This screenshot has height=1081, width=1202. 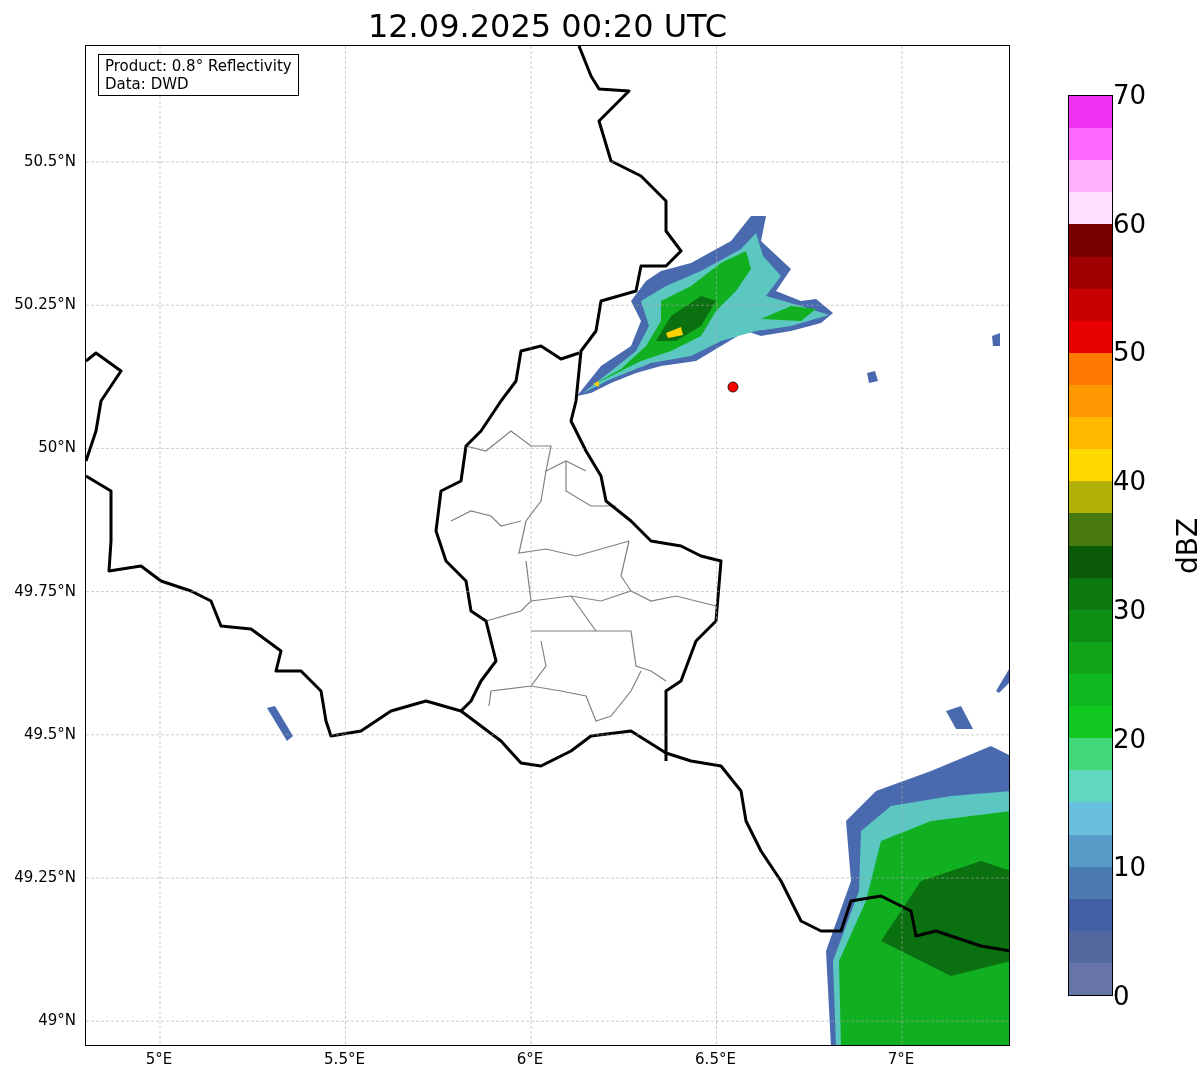 What do you see at coordinates (1130, 738) in the screenshot?
I see `colorbar-tick-label: 20` at bounding box center [1130, 738].